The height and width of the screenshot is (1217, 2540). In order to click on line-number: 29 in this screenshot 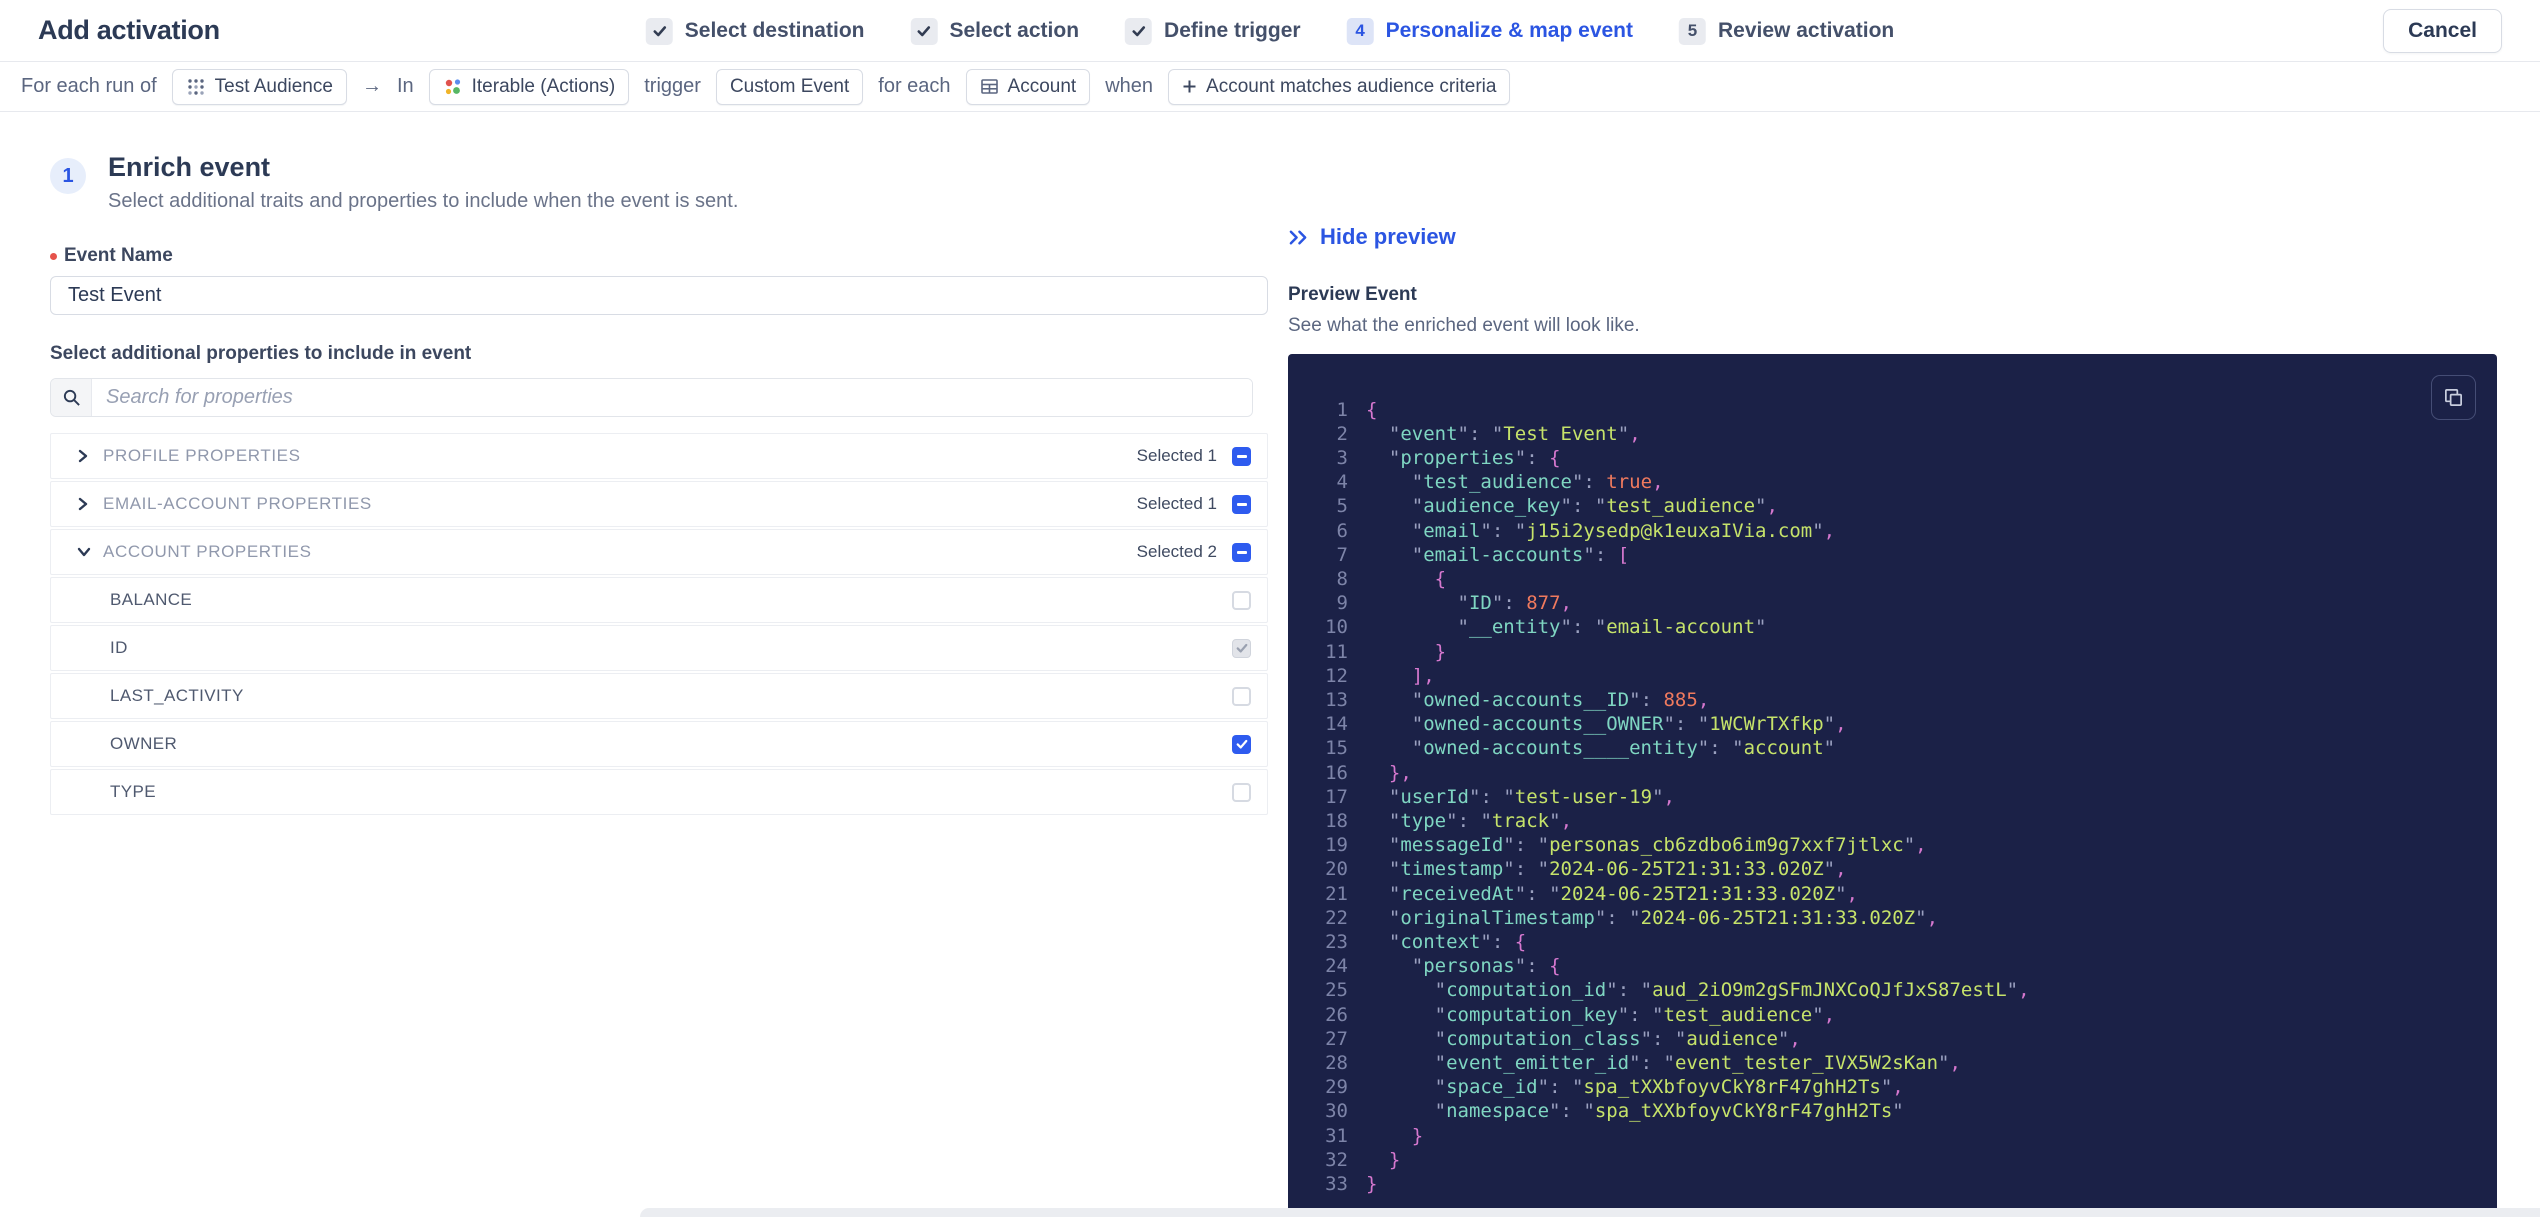, I will do `click(1336, 1087)`.